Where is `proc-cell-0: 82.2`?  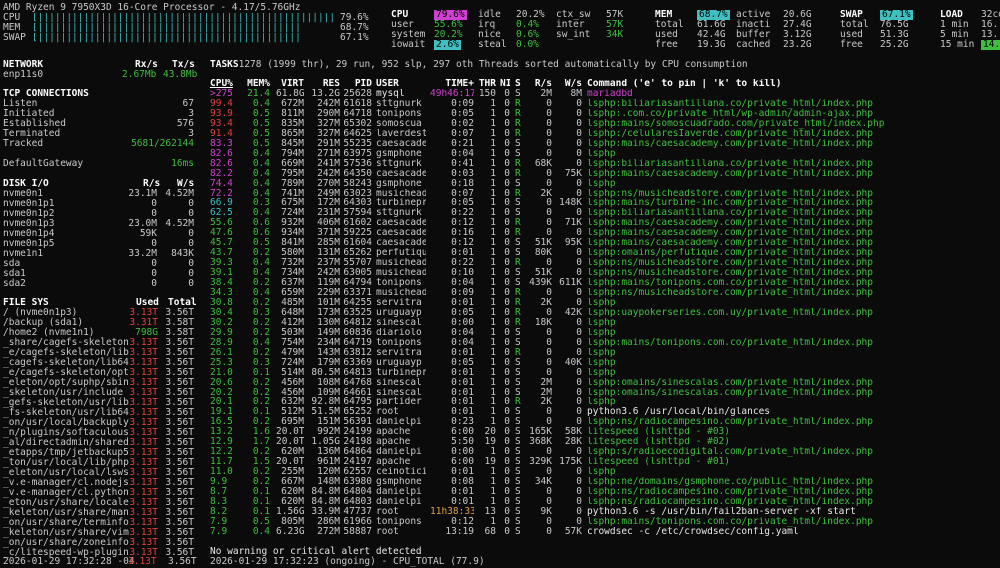
proc-cell-0: 82.2 is located at coordinates (221, 173).